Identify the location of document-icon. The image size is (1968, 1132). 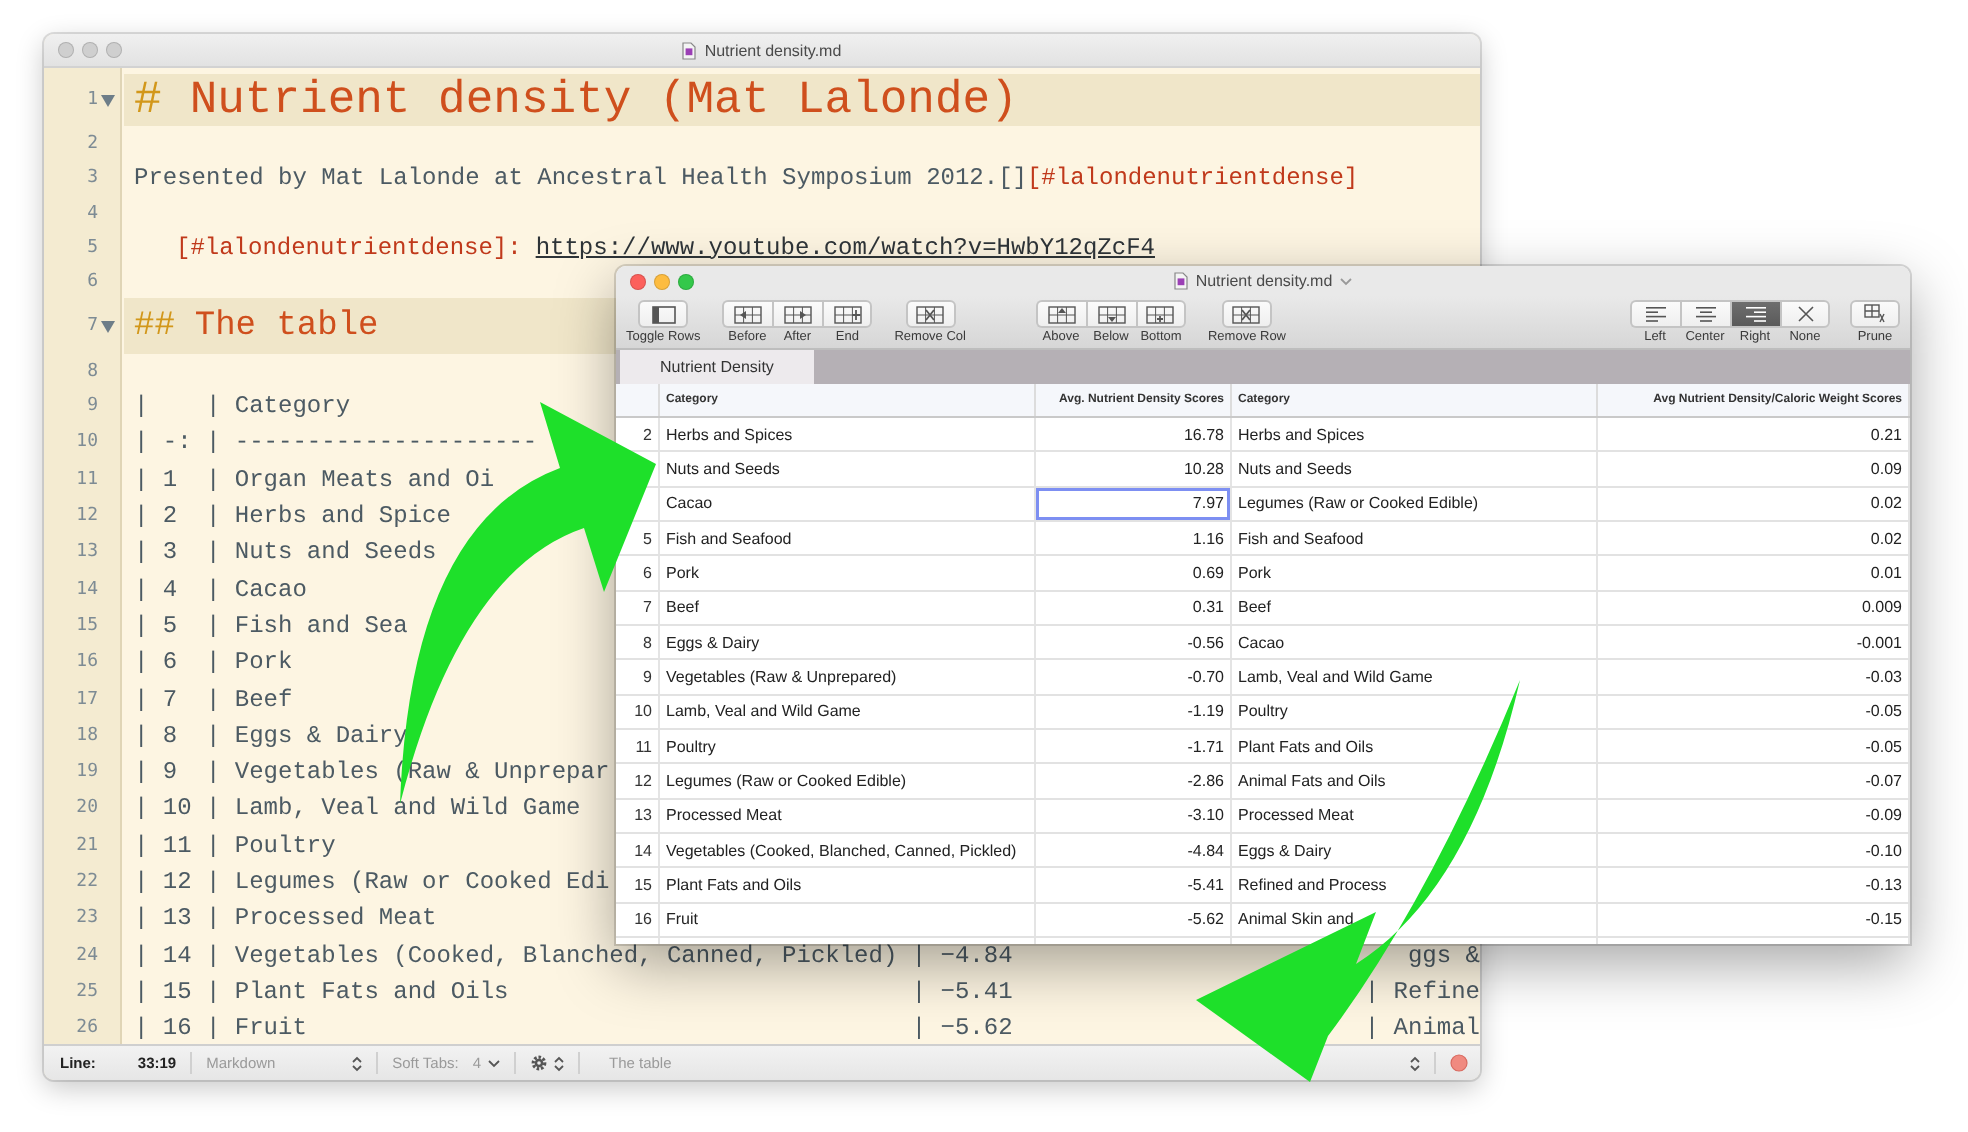
(1180, 281).